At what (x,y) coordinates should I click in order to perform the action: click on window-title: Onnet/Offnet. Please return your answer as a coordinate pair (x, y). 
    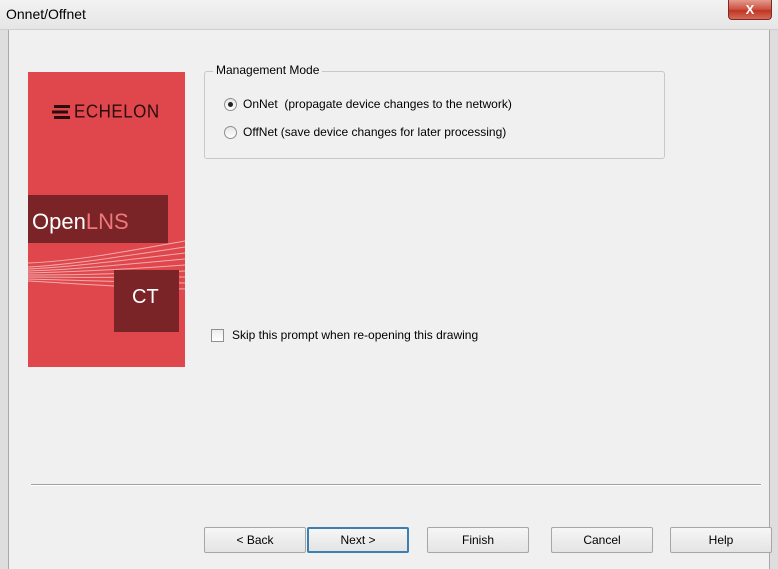
    Looking at the image, I should click on (46, 14).